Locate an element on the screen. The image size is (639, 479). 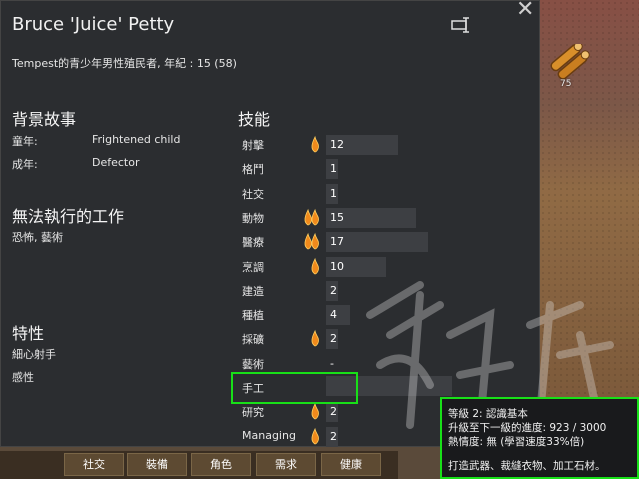
skill-name: 動物 is located at coordinates (253, 218).